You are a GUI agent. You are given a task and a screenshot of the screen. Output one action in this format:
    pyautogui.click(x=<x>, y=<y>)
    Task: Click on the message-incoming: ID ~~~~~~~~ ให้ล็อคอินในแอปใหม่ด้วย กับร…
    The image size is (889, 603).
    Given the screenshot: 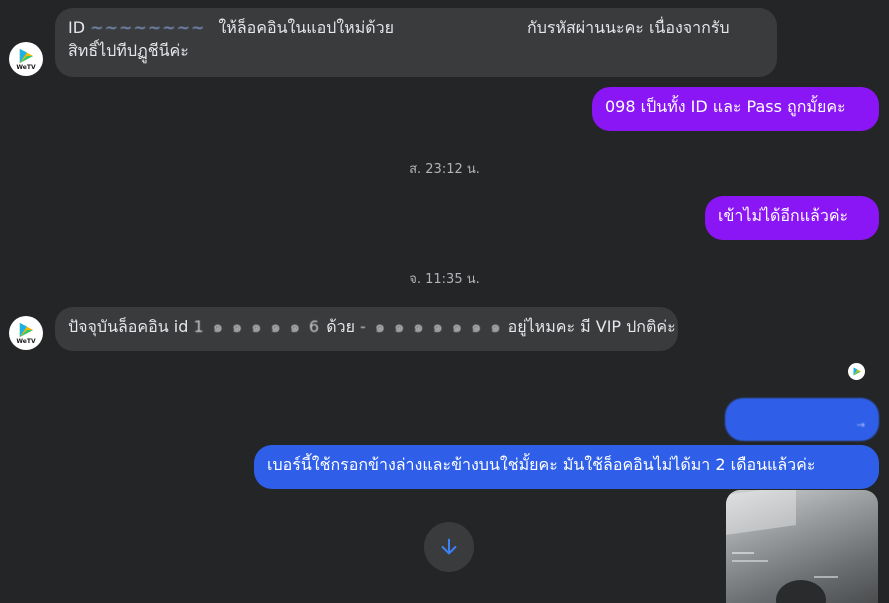 What is the action you would take?
    pyautogui.click(x=416, y=42)
    